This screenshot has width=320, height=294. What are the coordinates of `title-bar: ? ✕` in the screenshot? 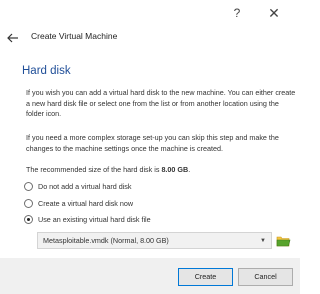 It's located at (150, 13).